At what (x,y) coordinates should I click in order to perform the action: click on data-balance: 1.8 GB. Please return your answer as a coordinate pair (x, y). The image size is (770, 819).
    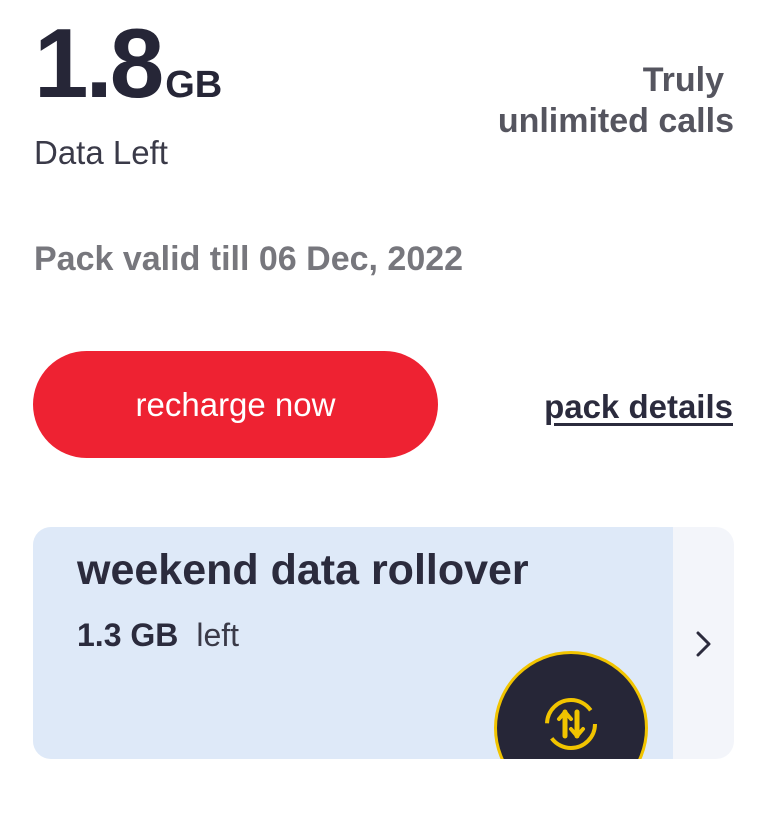
    Looking at the image, I should click on (128, 63).